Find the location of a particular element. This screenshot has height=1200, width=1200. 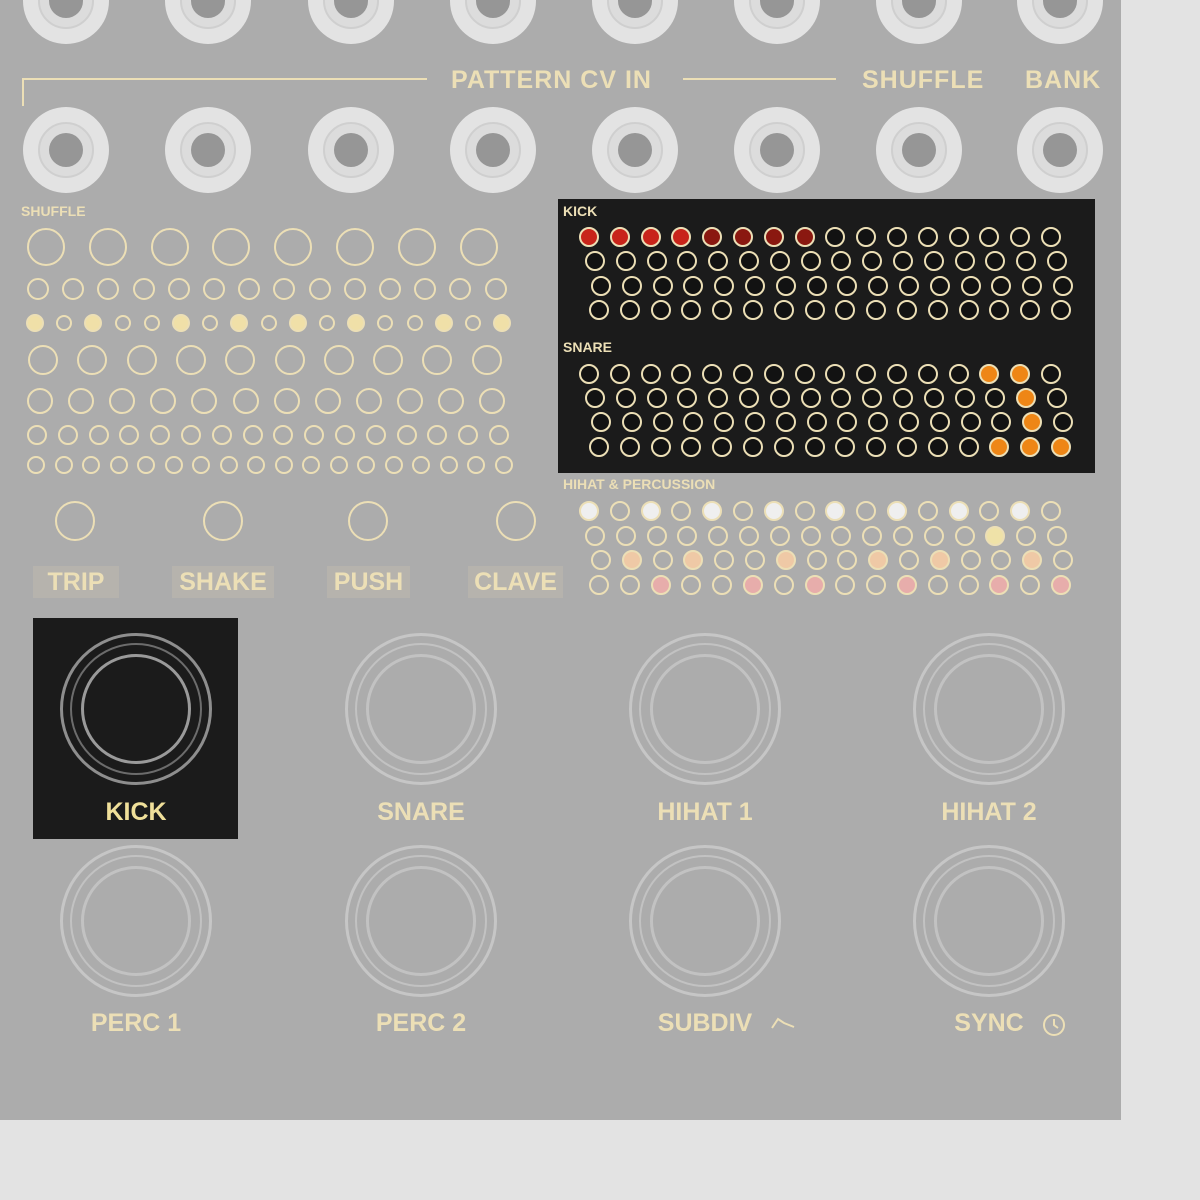

snare-step-active is located at coordinates (1061, 447).